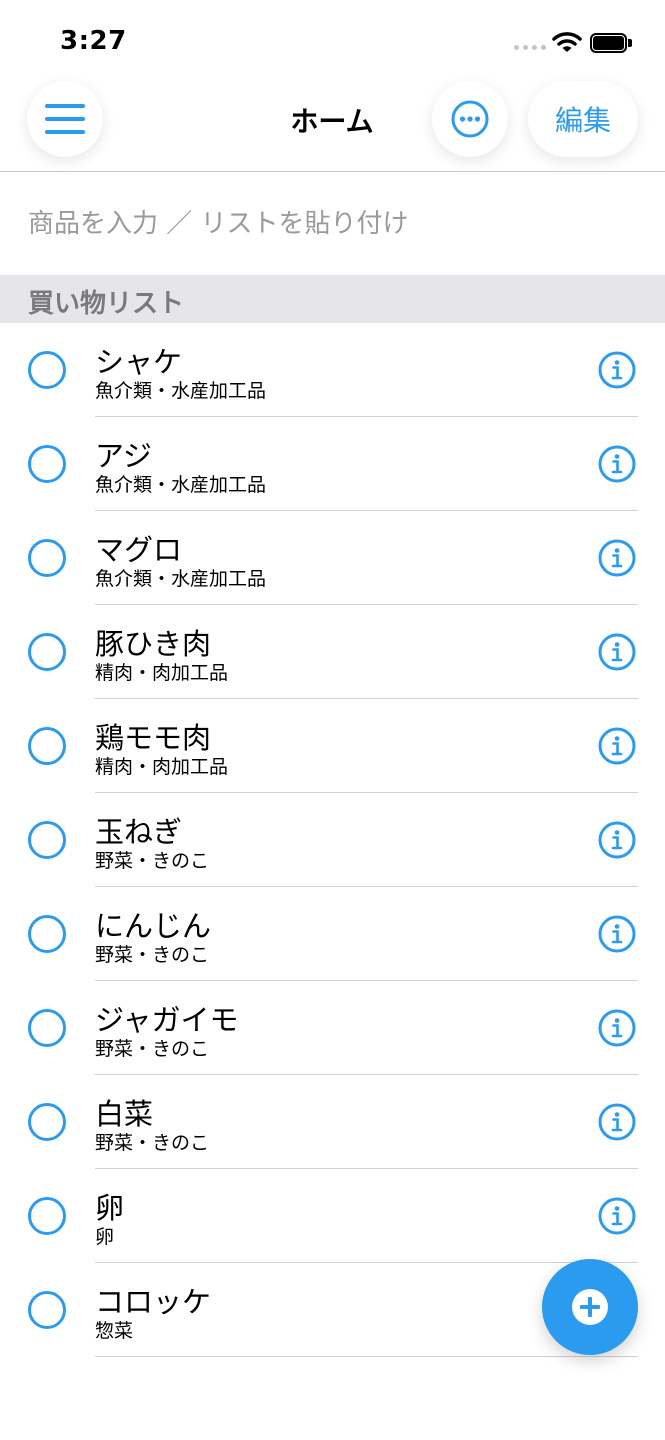 This screenshot has height=1440, width=665. Describe the element at coordinates (139, 832) in the screenshot. I see `item-name: 玉ねぎ` at that location.